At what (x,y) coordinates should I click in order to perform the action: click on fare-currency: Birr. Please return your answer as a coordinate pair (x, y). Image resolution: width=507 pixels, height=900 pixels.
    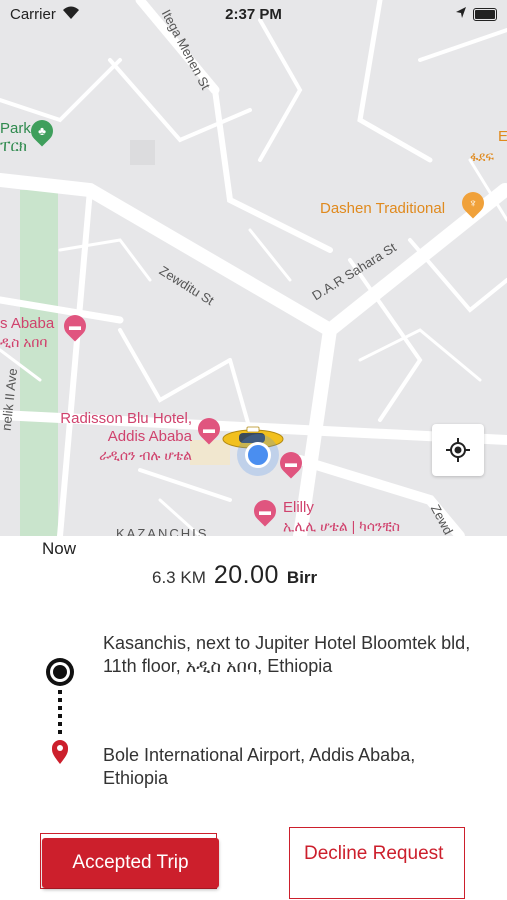
    Looking at the image, I should click on (302, 577).